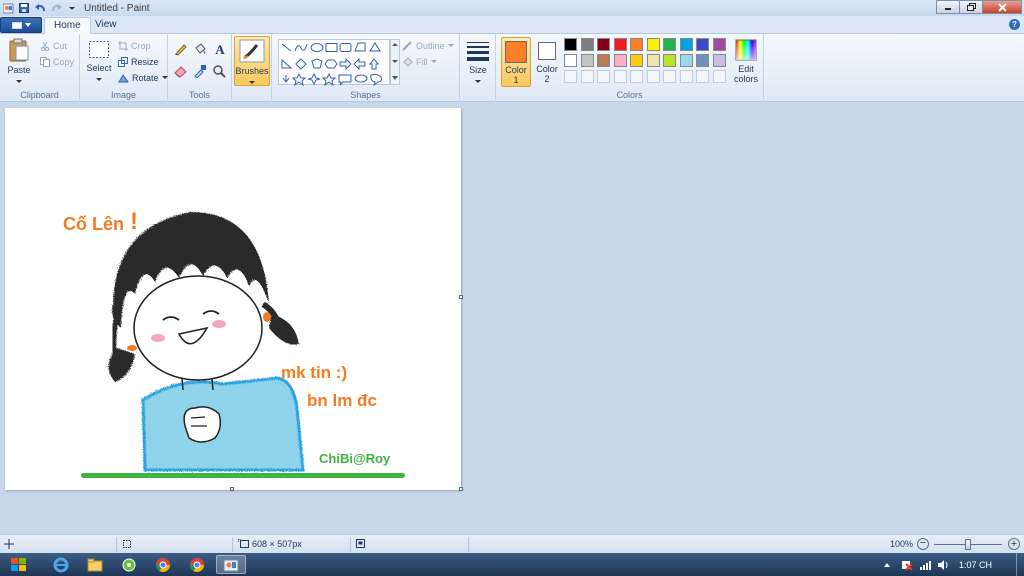 This screenshot has height=576, width=1024. I want to click on taskbar-app-green, so click(129, 564).